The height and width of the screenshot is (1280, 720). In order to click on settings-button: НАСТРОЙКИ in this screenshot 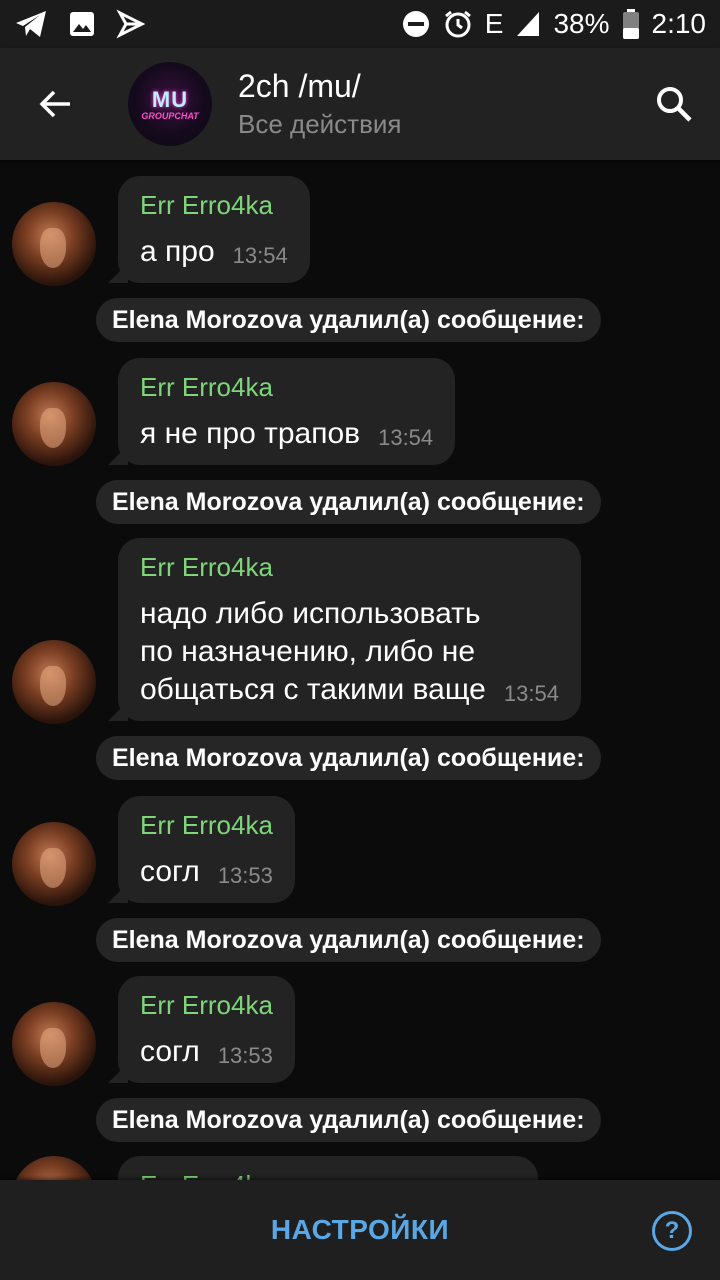, I will do `click(360, 1230)`.